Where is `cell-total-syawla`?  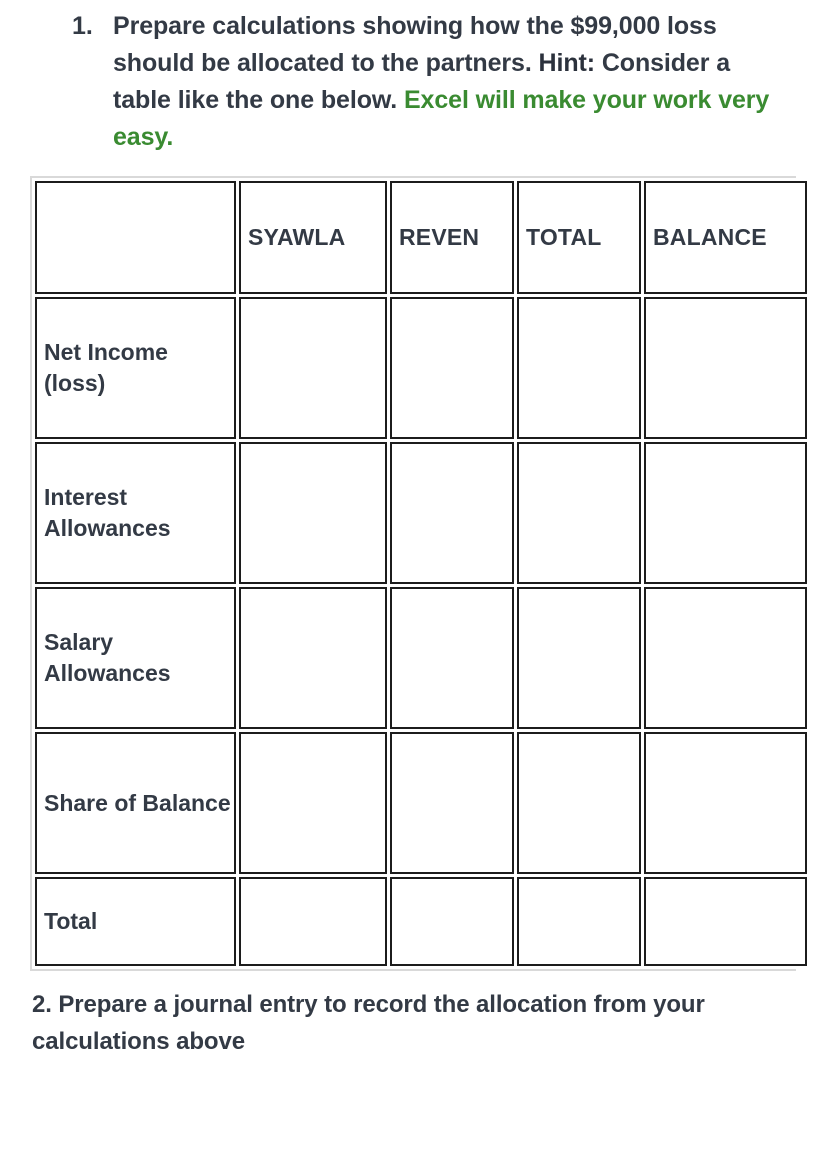 cell-total-syawla is located at coordinates (313, 921).